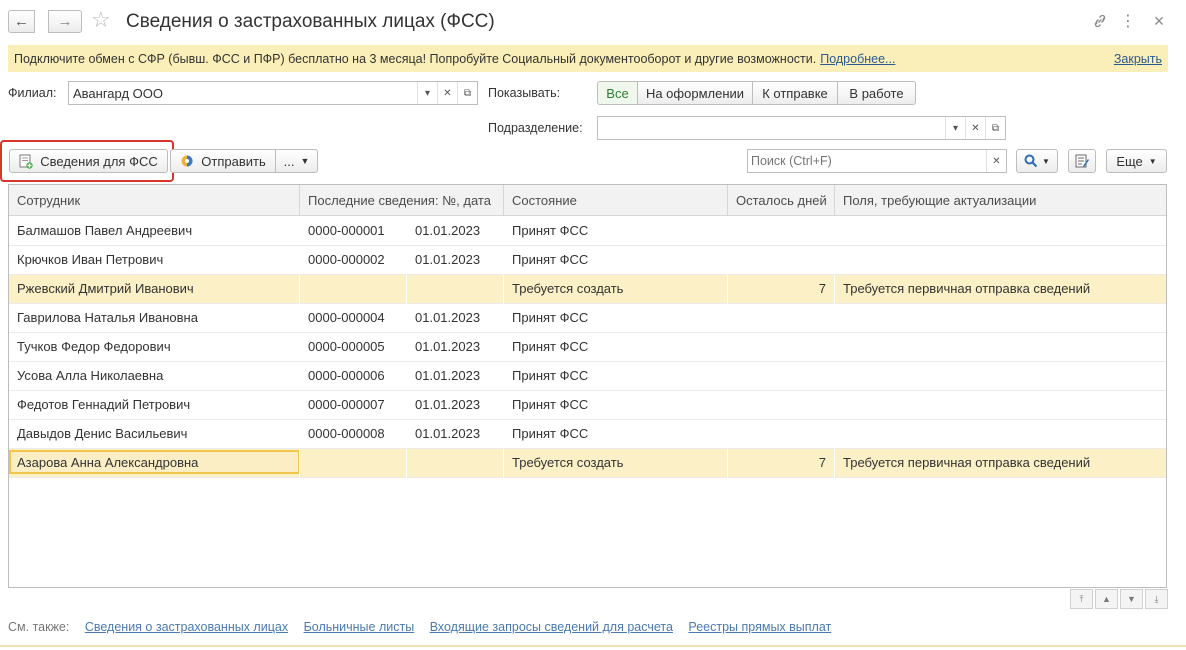 The height and width of the screenshot is (650, 1186). I want to click on cell-employee: Гаврилова Наталья Ивановна, so click(154, 318).